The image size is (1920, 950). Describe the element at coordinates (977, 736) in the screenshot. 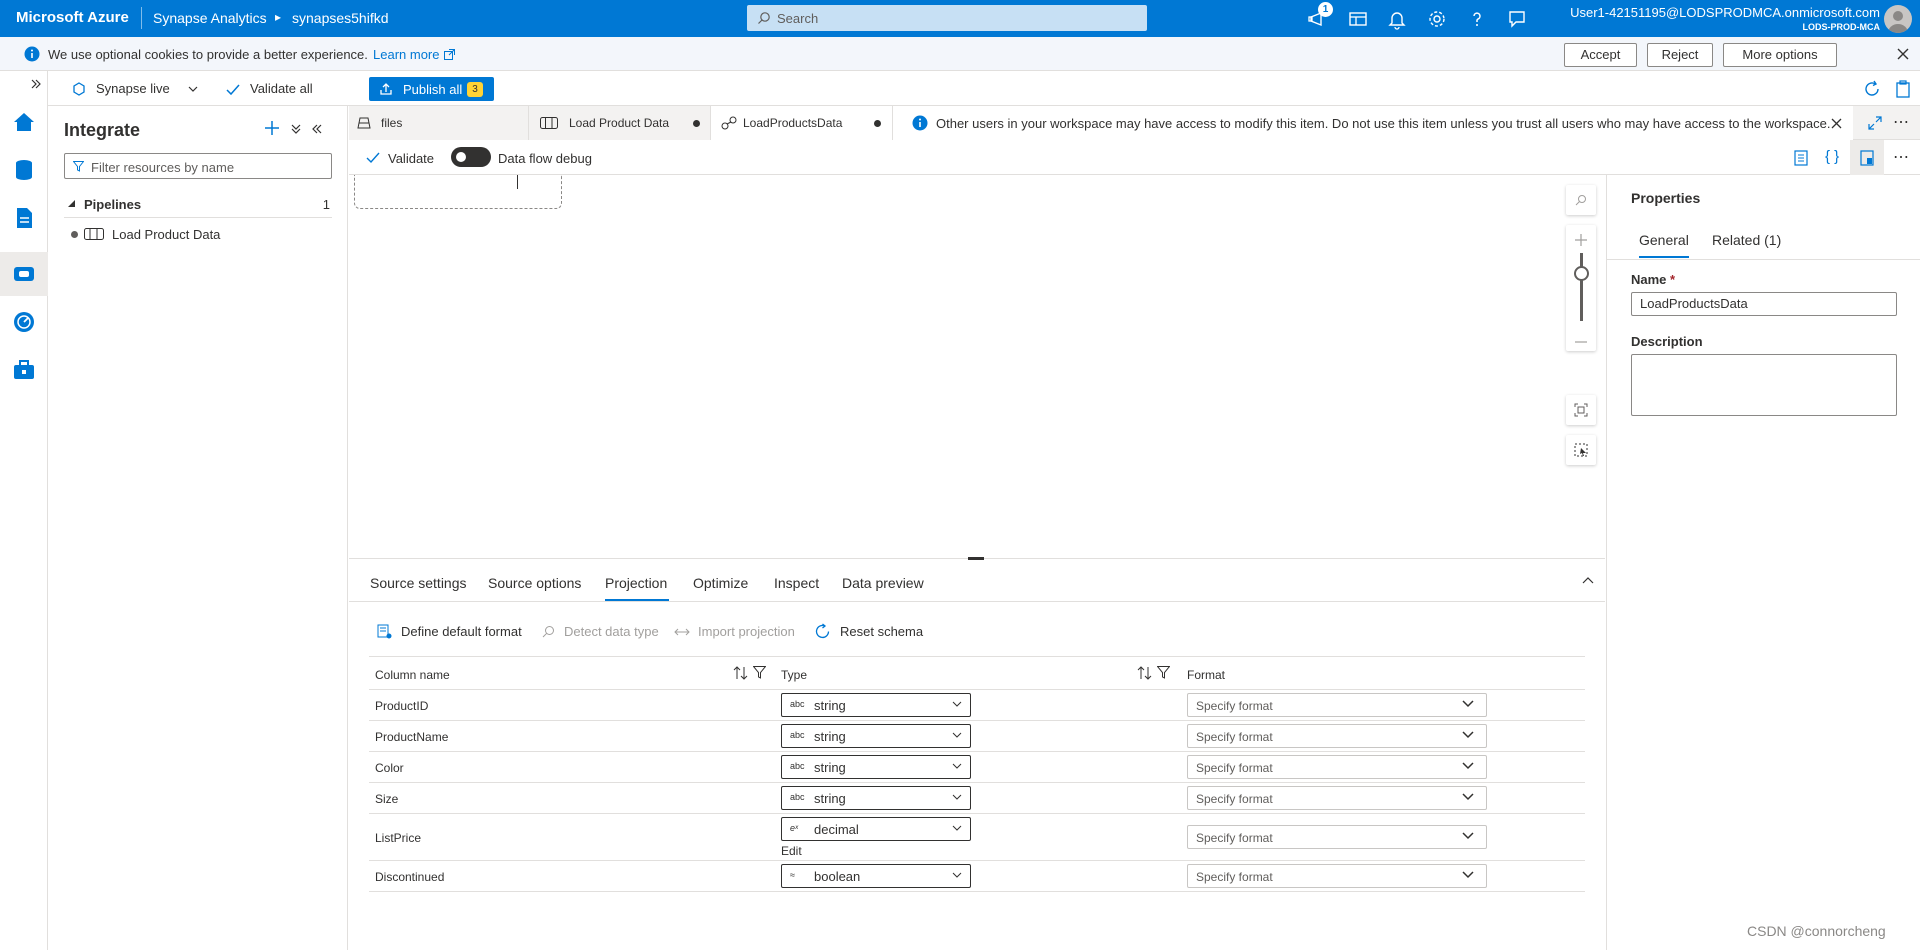

I see `table-row: ProductName abc string Specify format` at that location.